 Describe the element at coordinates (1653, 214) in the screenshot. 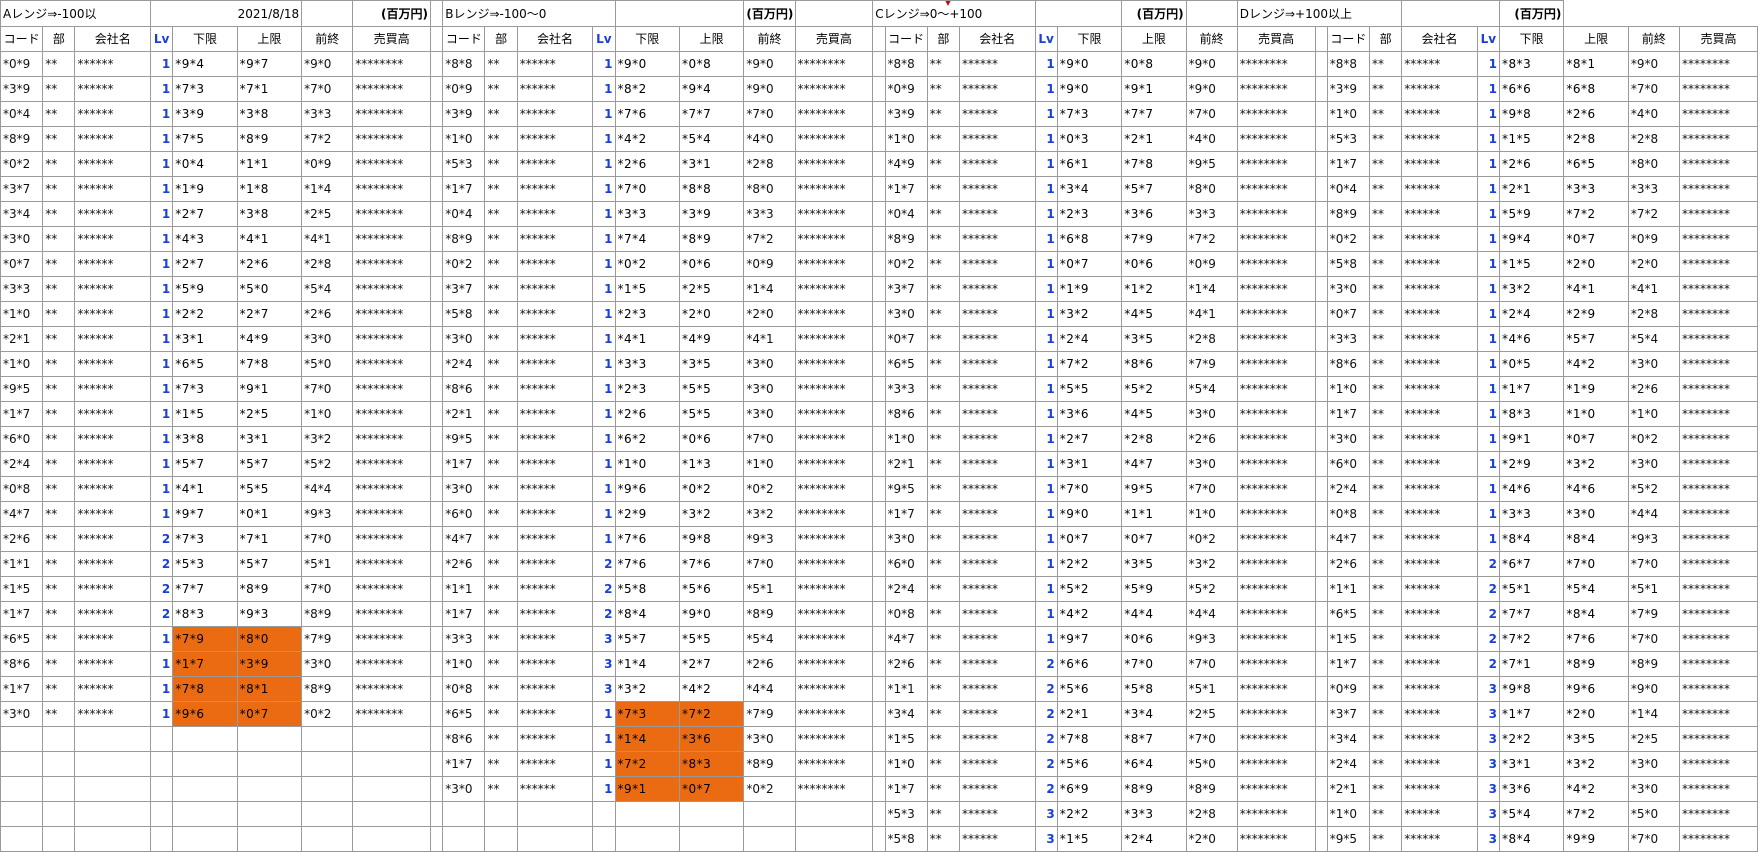

I see `prev-close-cell: *7*2` at that location.